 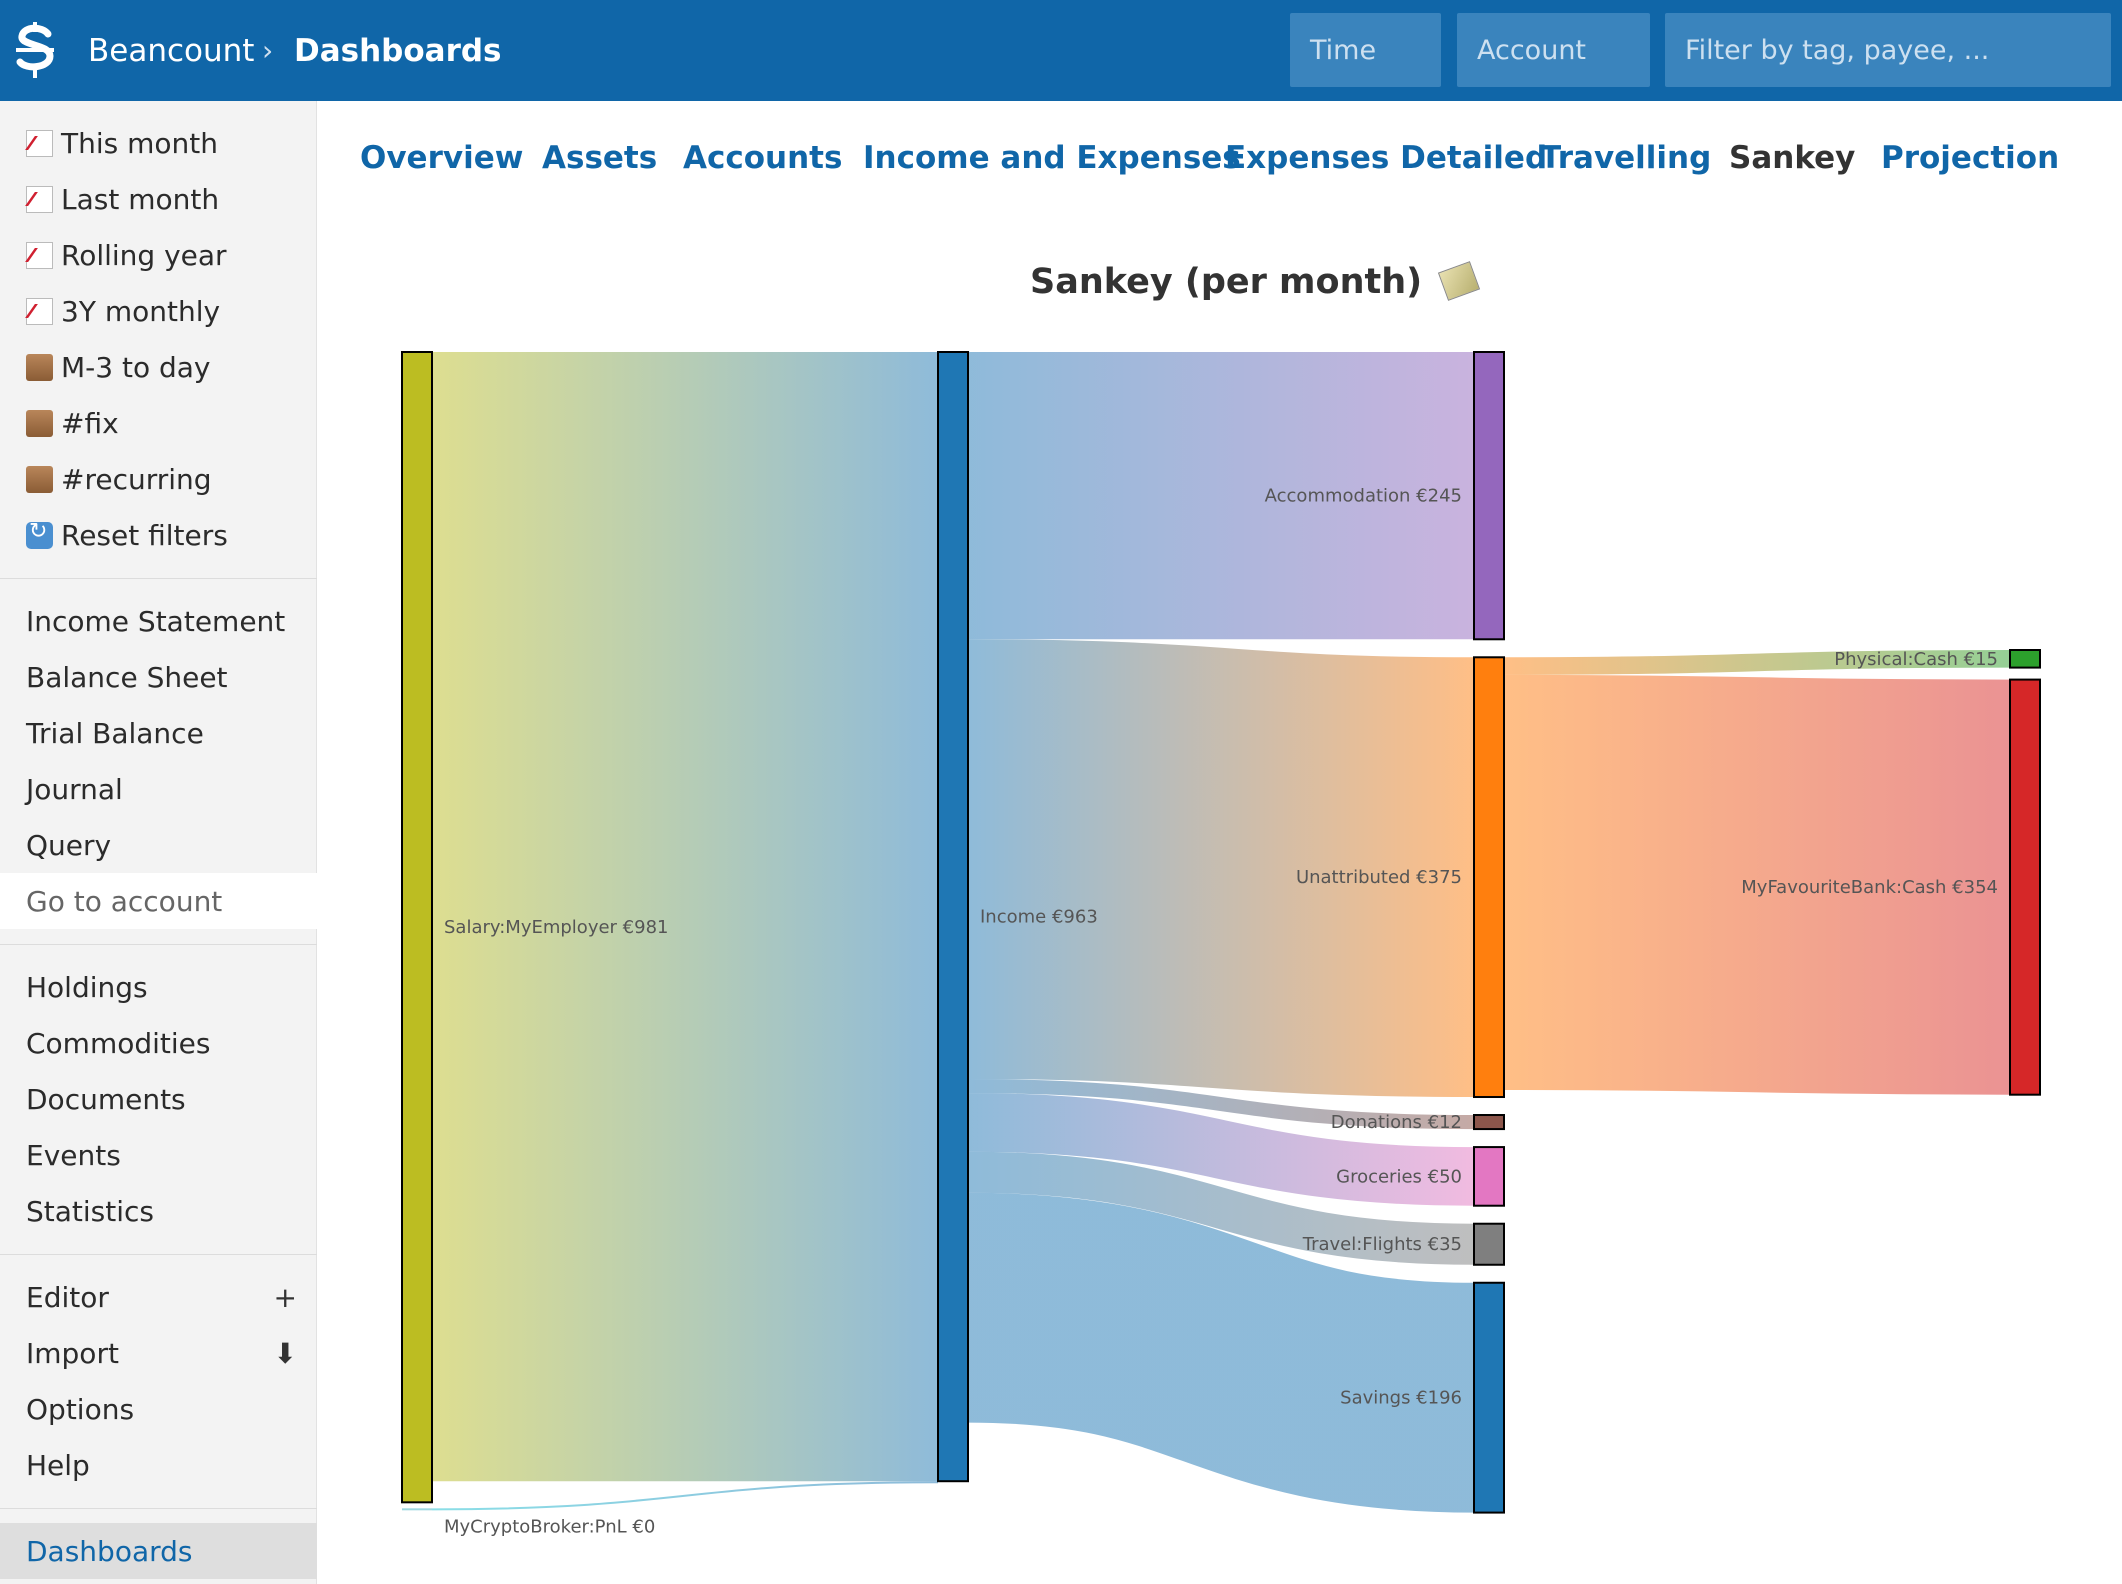 I want to click on sankey-node-physcash, so click(x=2025, y=659).